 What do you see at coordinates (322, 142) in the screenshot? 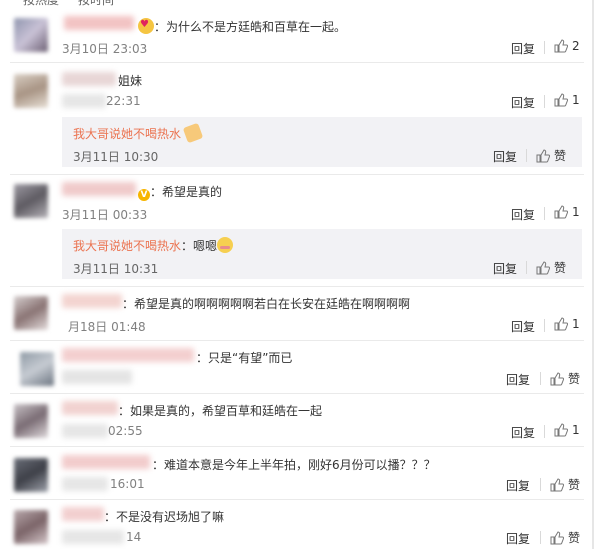
I see `sub-reply: 我大哥说她不喝热水 3月11日 10:30 回复 赞` at bounding box center [322, 142].